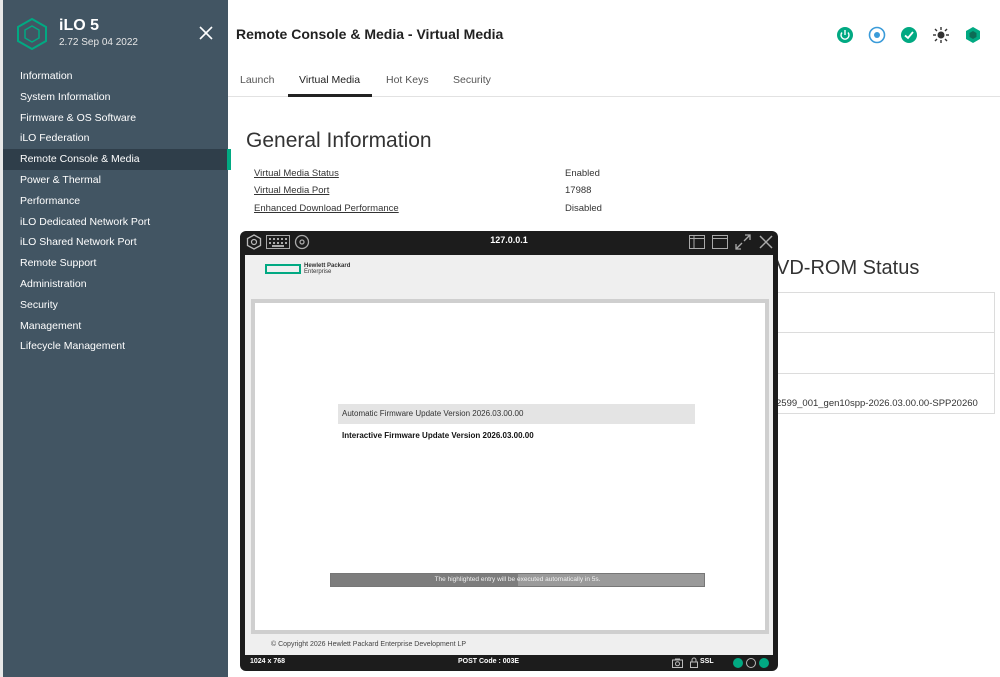 The width and height of the screenshot is (1000, 677). Describe the element at coordinates (117, 201) in the screenshot. I see `sidebar-item-performance: Performance` at that location.